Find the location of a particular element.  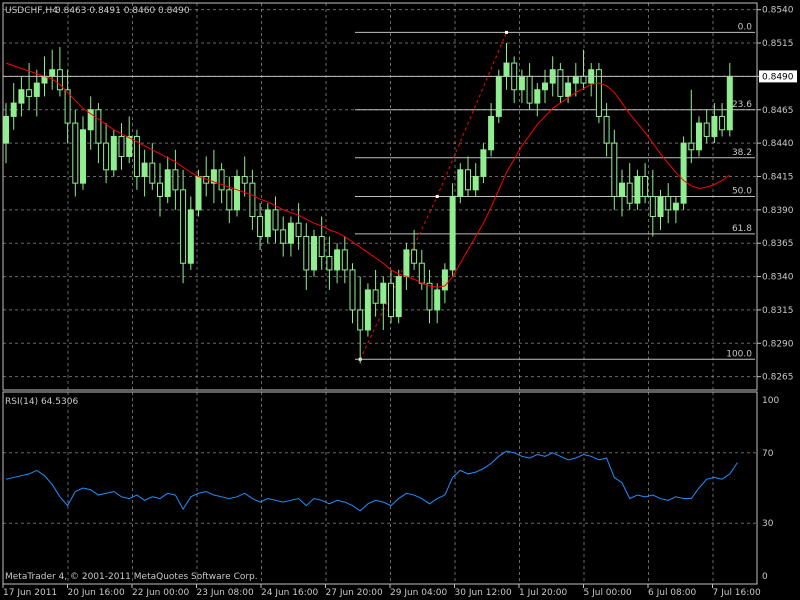

price-tick-label: 0.8540 is located at coordinates (778, 11).